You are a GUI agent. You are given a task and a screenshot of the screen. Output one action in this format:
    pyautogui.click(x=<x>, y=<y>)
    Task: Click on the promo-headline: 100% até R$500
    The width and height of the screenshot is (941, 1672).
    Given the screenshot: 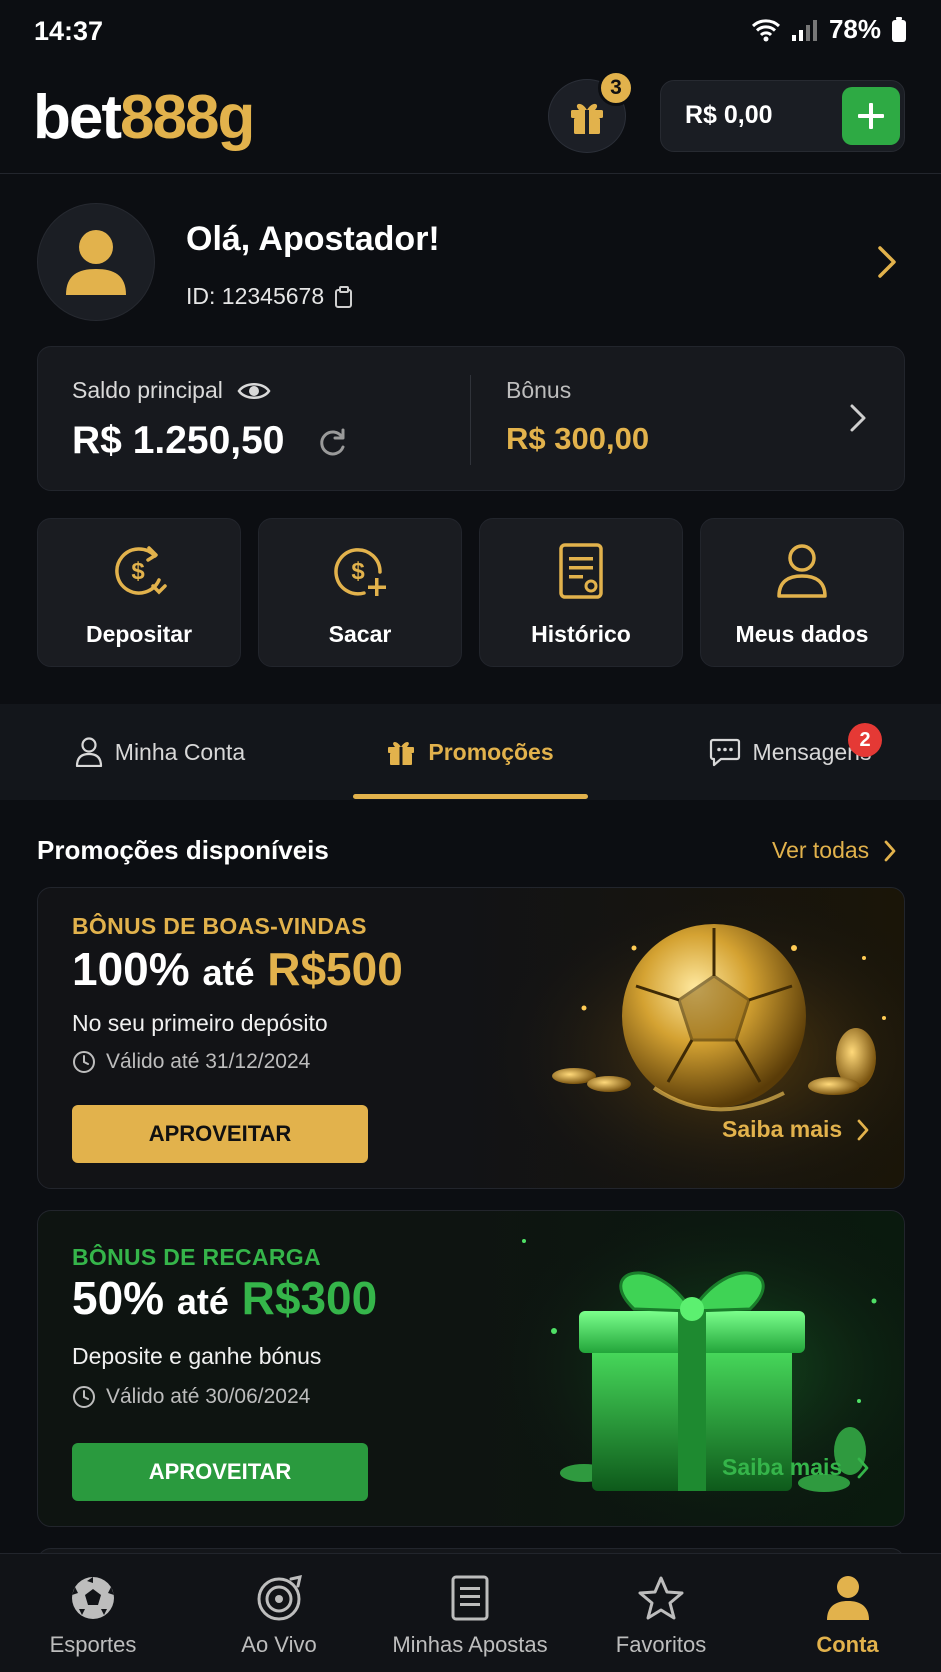 What is the action you would take?
    pyautogui.click(x=237, y=969)
    